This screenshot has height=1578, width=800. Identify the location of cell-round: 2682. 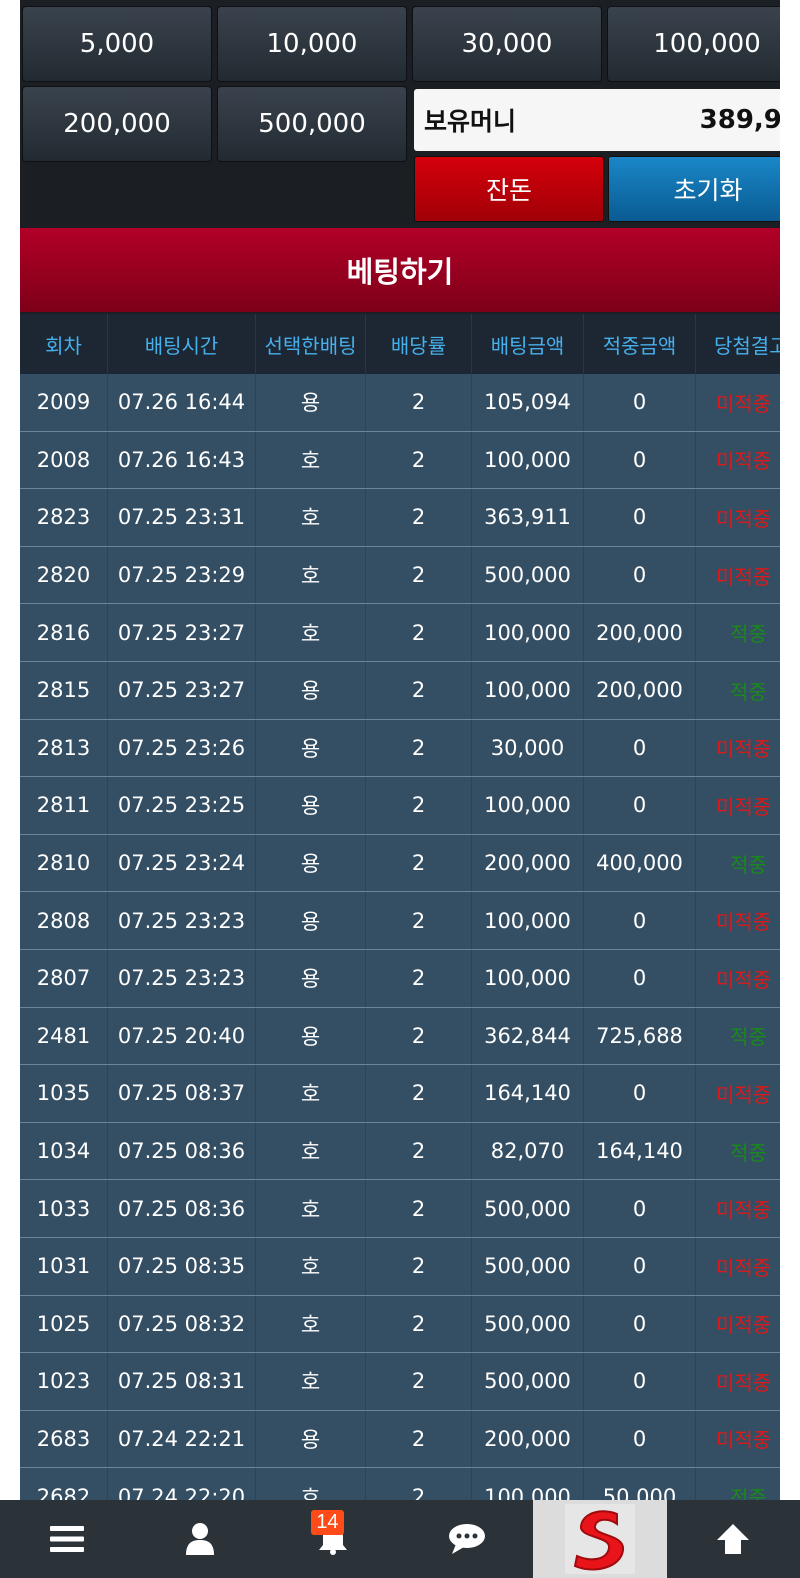
(64, 1484).